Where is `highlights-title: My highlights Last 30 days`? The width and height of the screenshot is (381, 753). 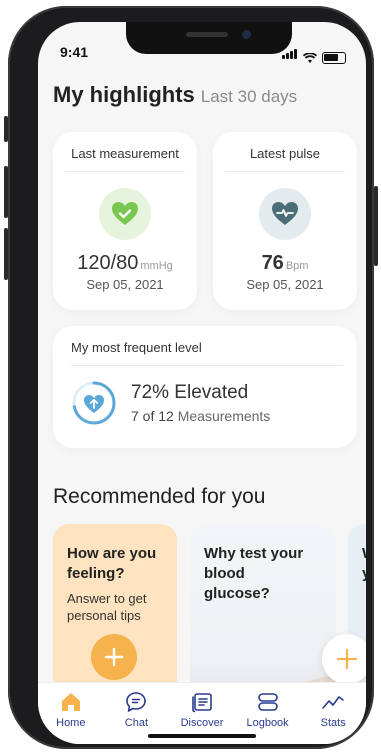 highlights-title: My highlights Last 30 days is located at coordinates (175, 95).